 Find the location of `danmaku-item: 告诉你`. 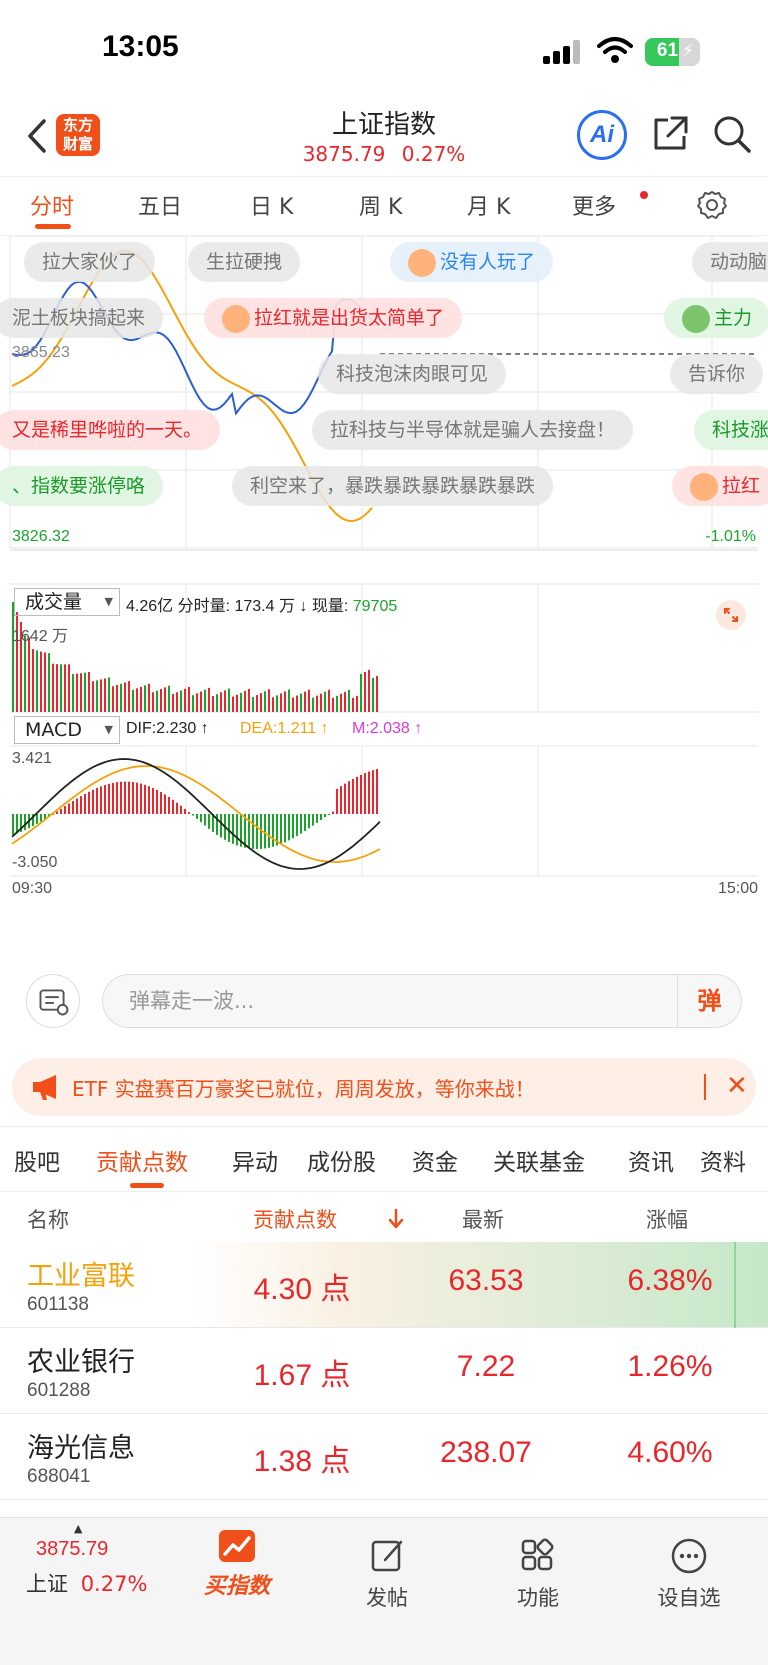

danmaku-item: 告诉你 is located at coordinates (717, 374).